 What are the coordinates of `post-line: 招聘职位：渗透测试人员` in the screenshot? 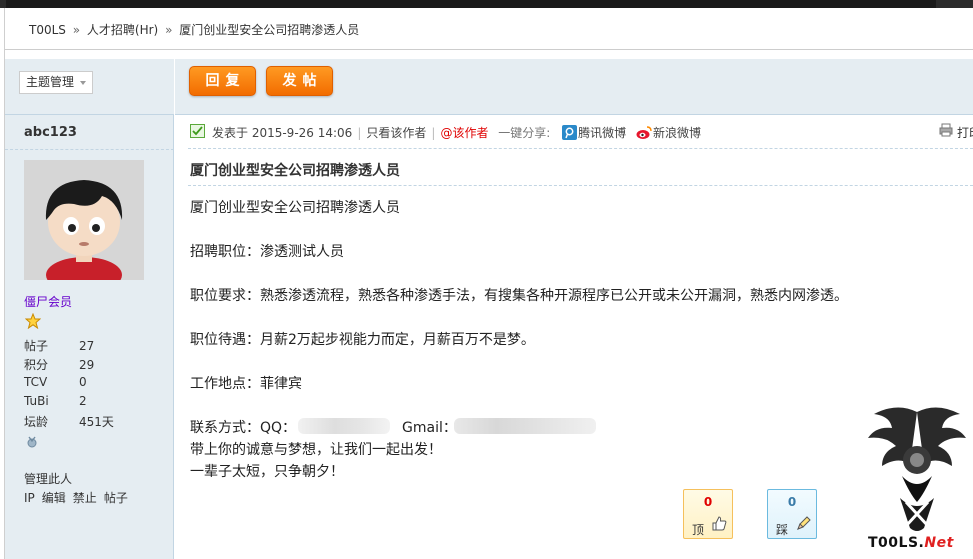 It's located at (267, 252).